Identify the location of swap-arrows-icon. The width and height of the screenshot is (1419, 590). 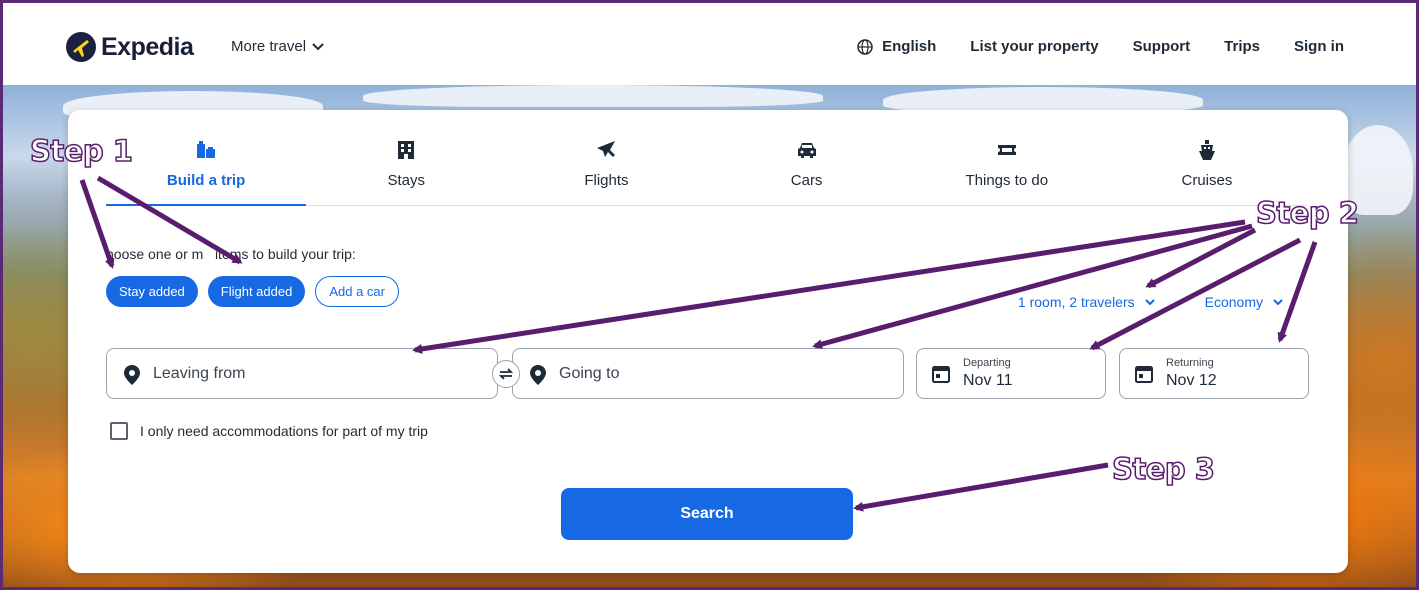
(506, 374).